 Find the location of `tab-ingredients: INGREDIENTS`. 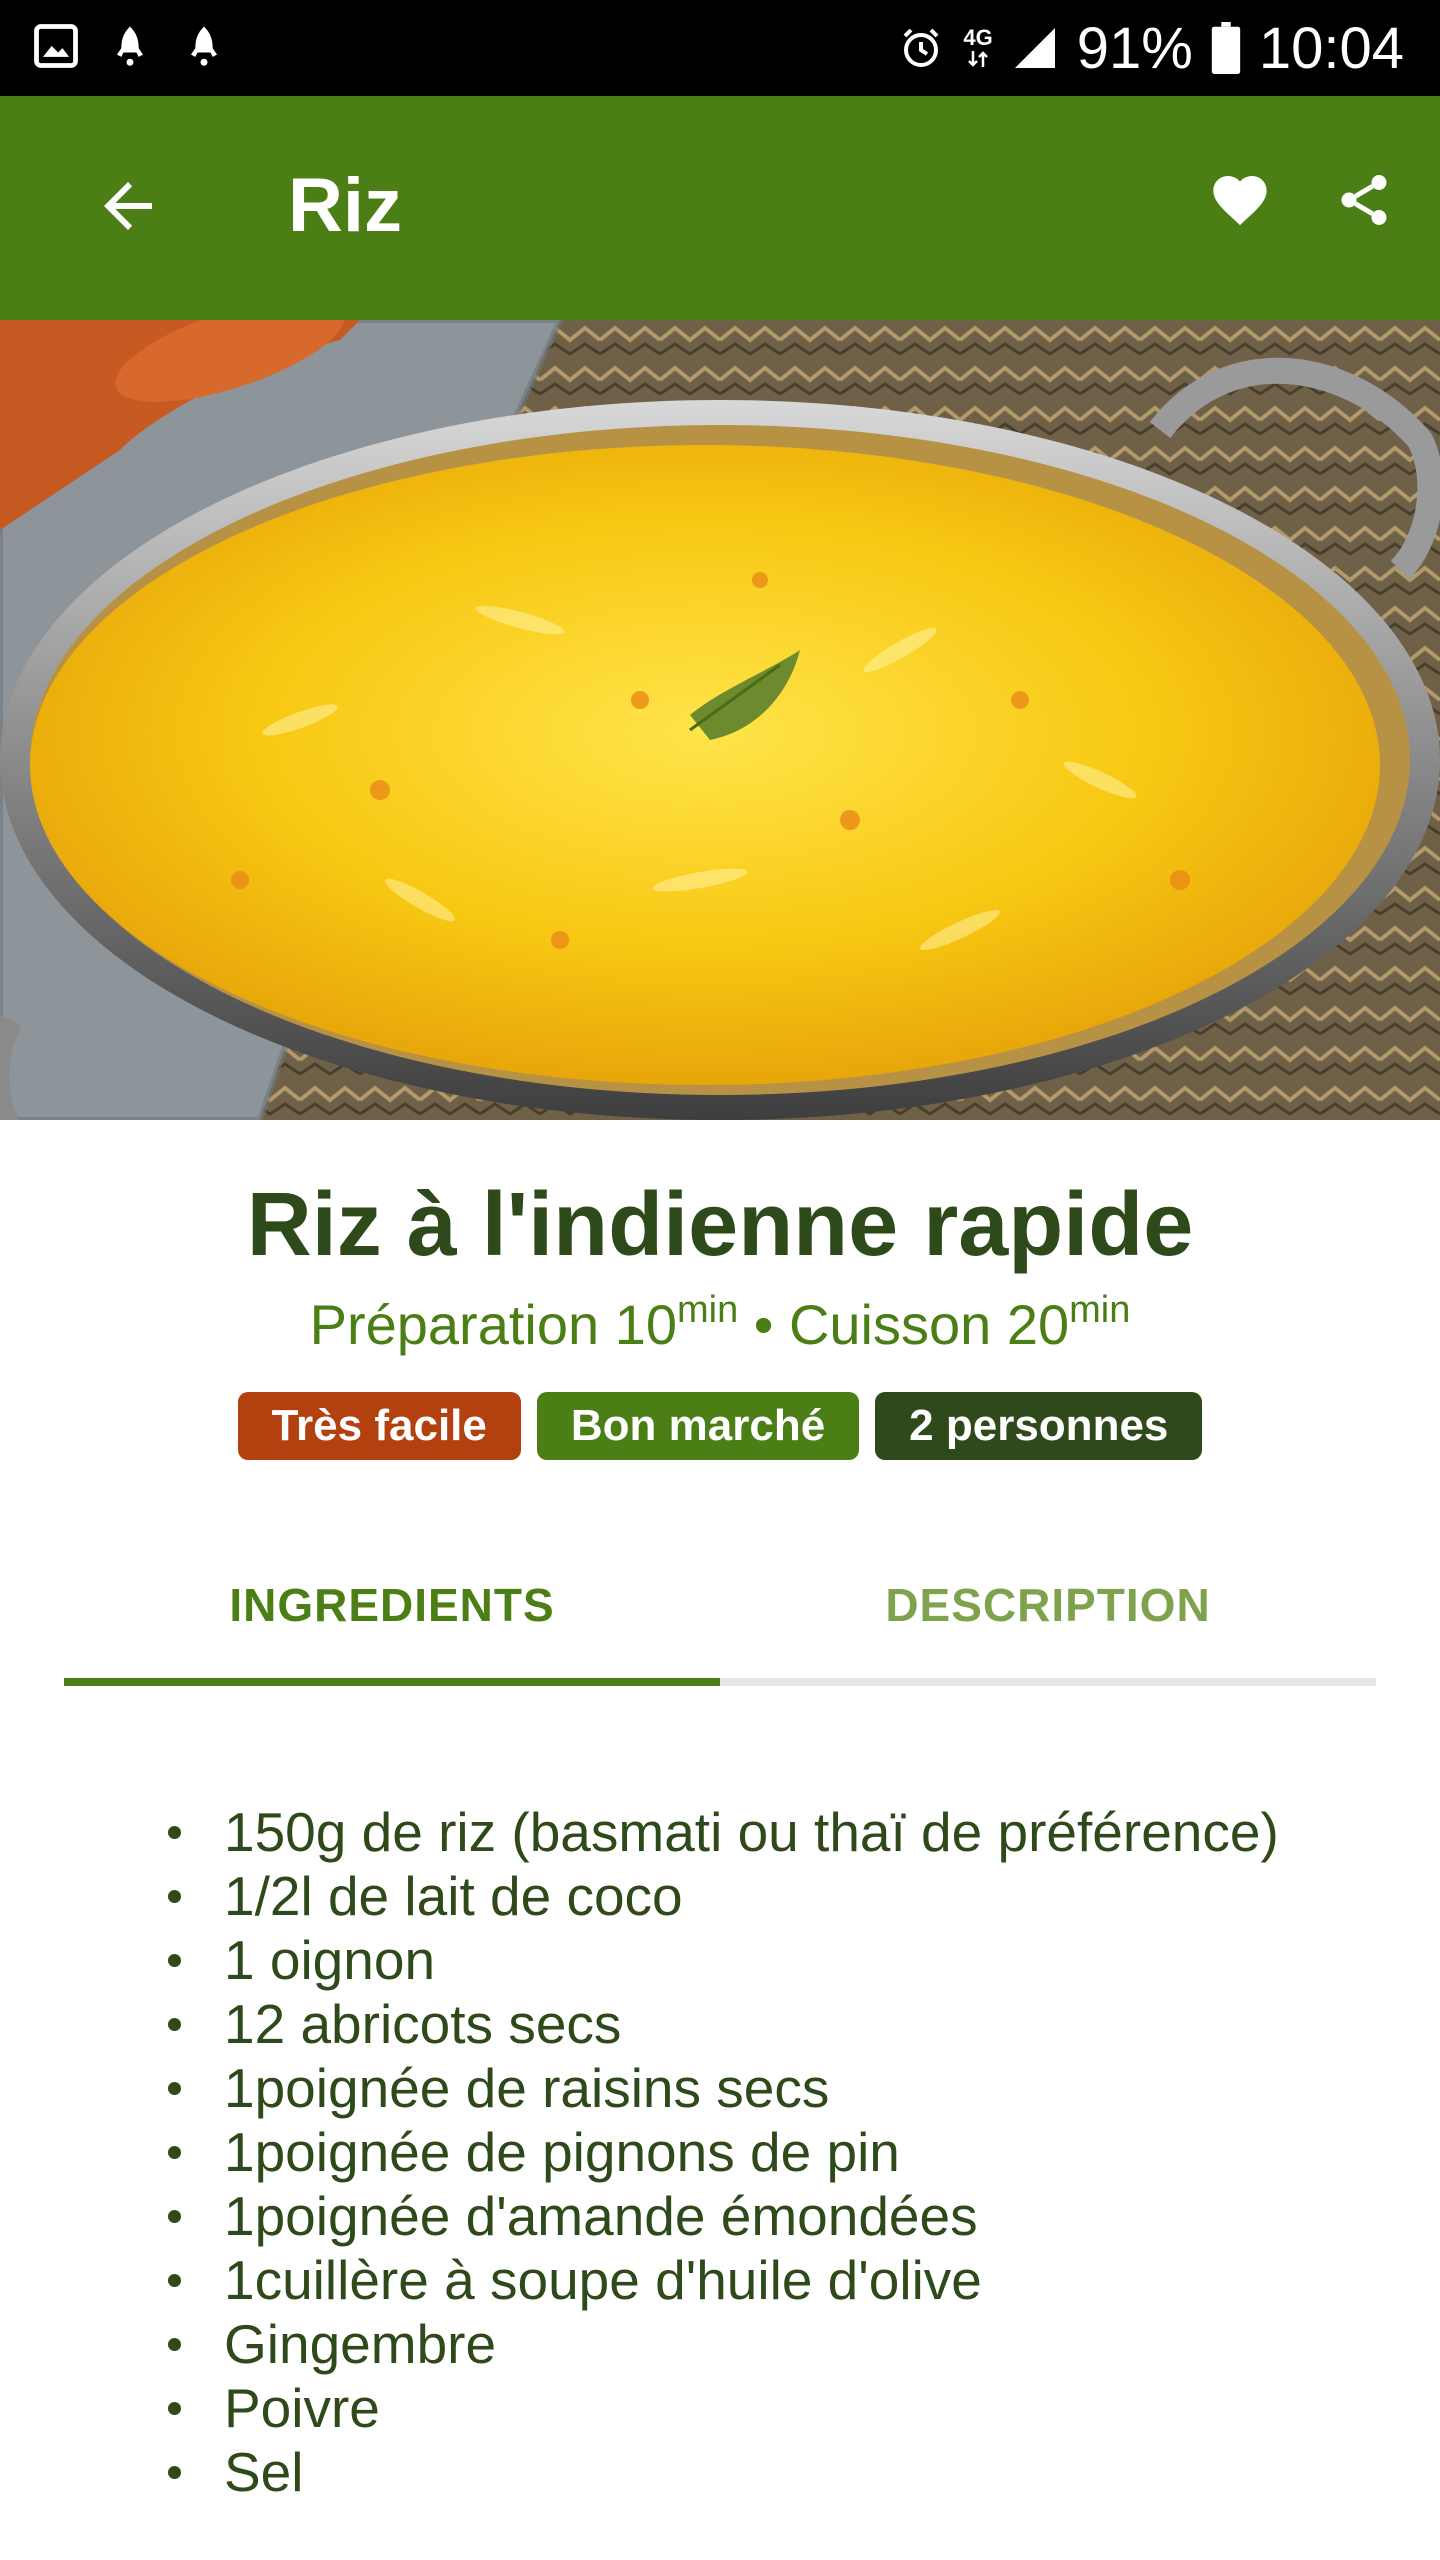

tab-ingredients: INGREDIENTS is located at coordinates (392, 1605).